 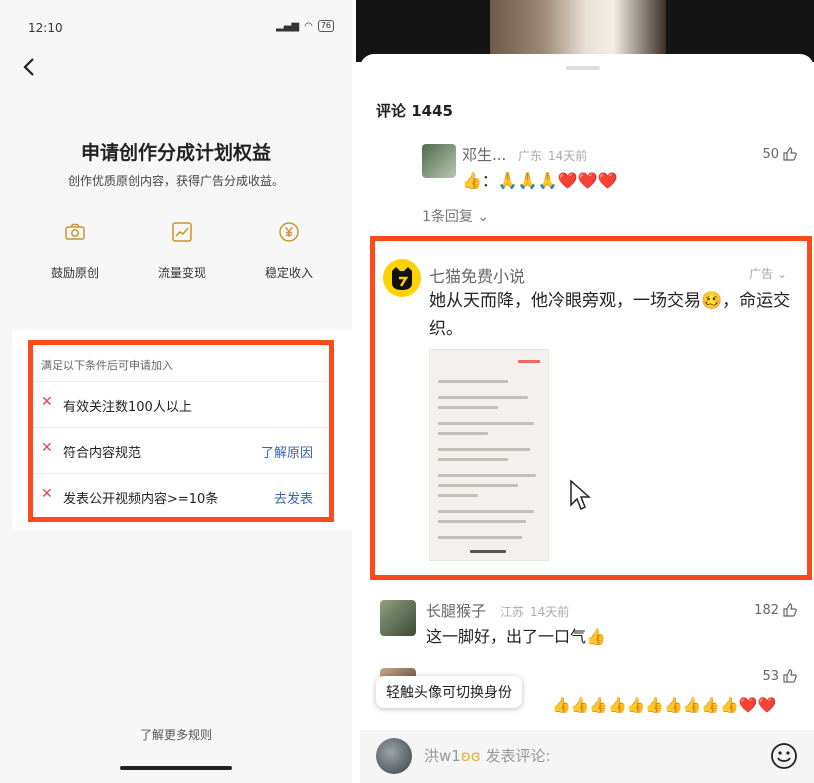 What do you see at coordinates (293, 497) in the screenshot?
I see `go-publish-link: 去发表` at bounding box center [293, 497].